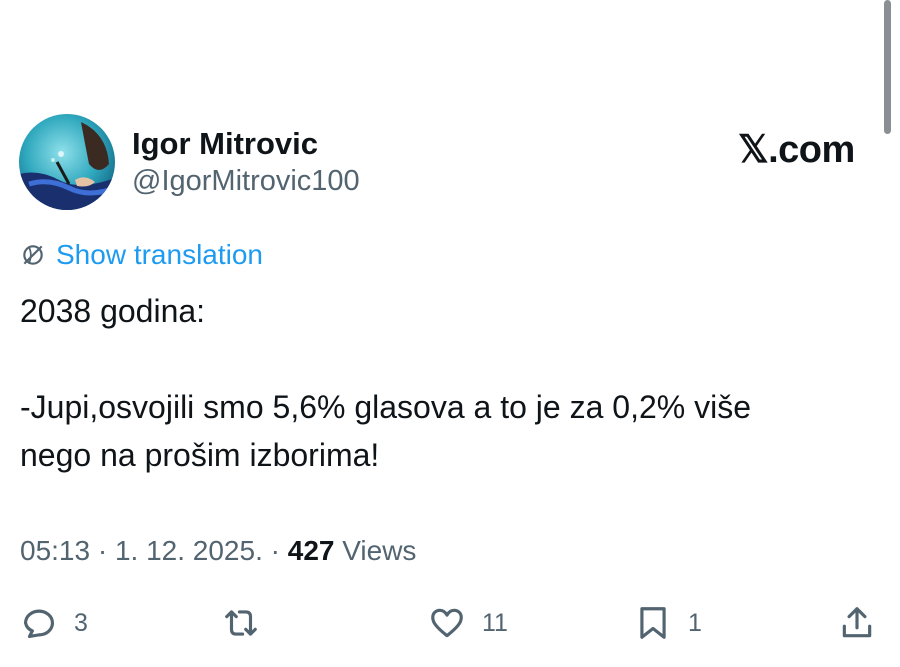 This screenshot has width=900, height=667. I want to click on brand-logo: 𝕏.com, so click(796, 150).